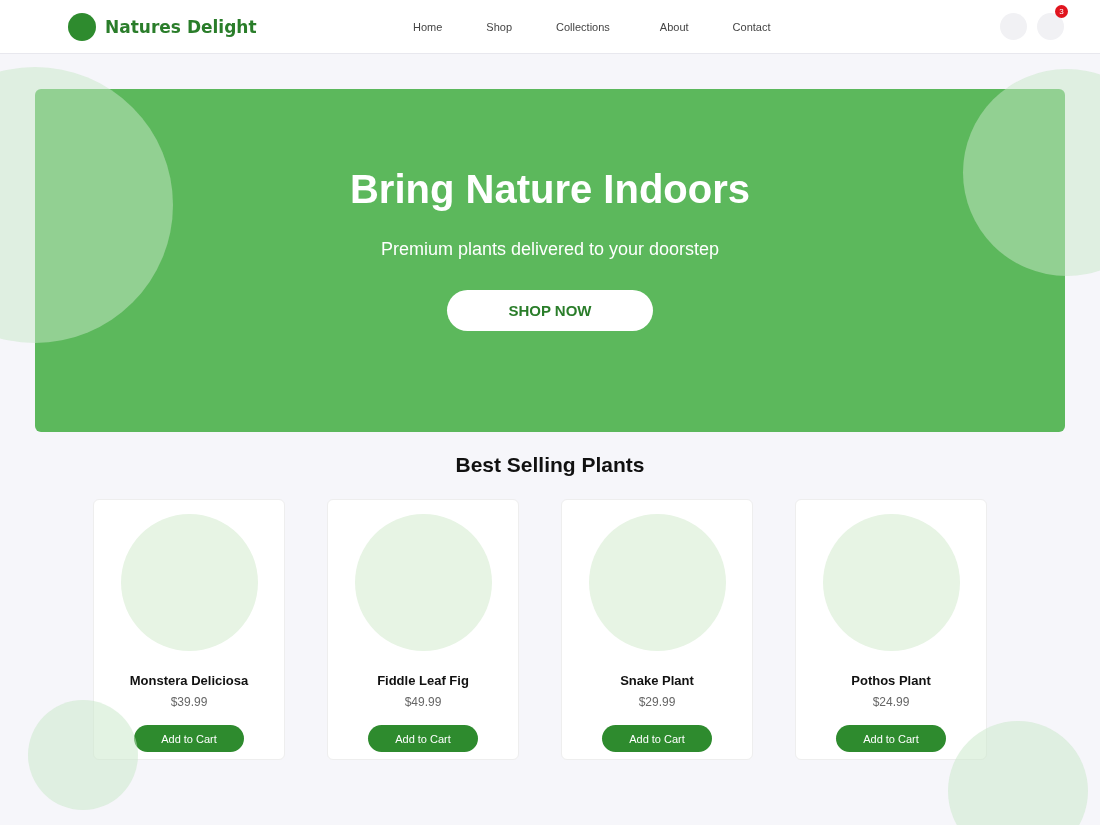 This screenshot has width=1100, height=825. Describe the element at coordinates (499, 26) in the screenshot. I see `nav-link: Shop` at that location.